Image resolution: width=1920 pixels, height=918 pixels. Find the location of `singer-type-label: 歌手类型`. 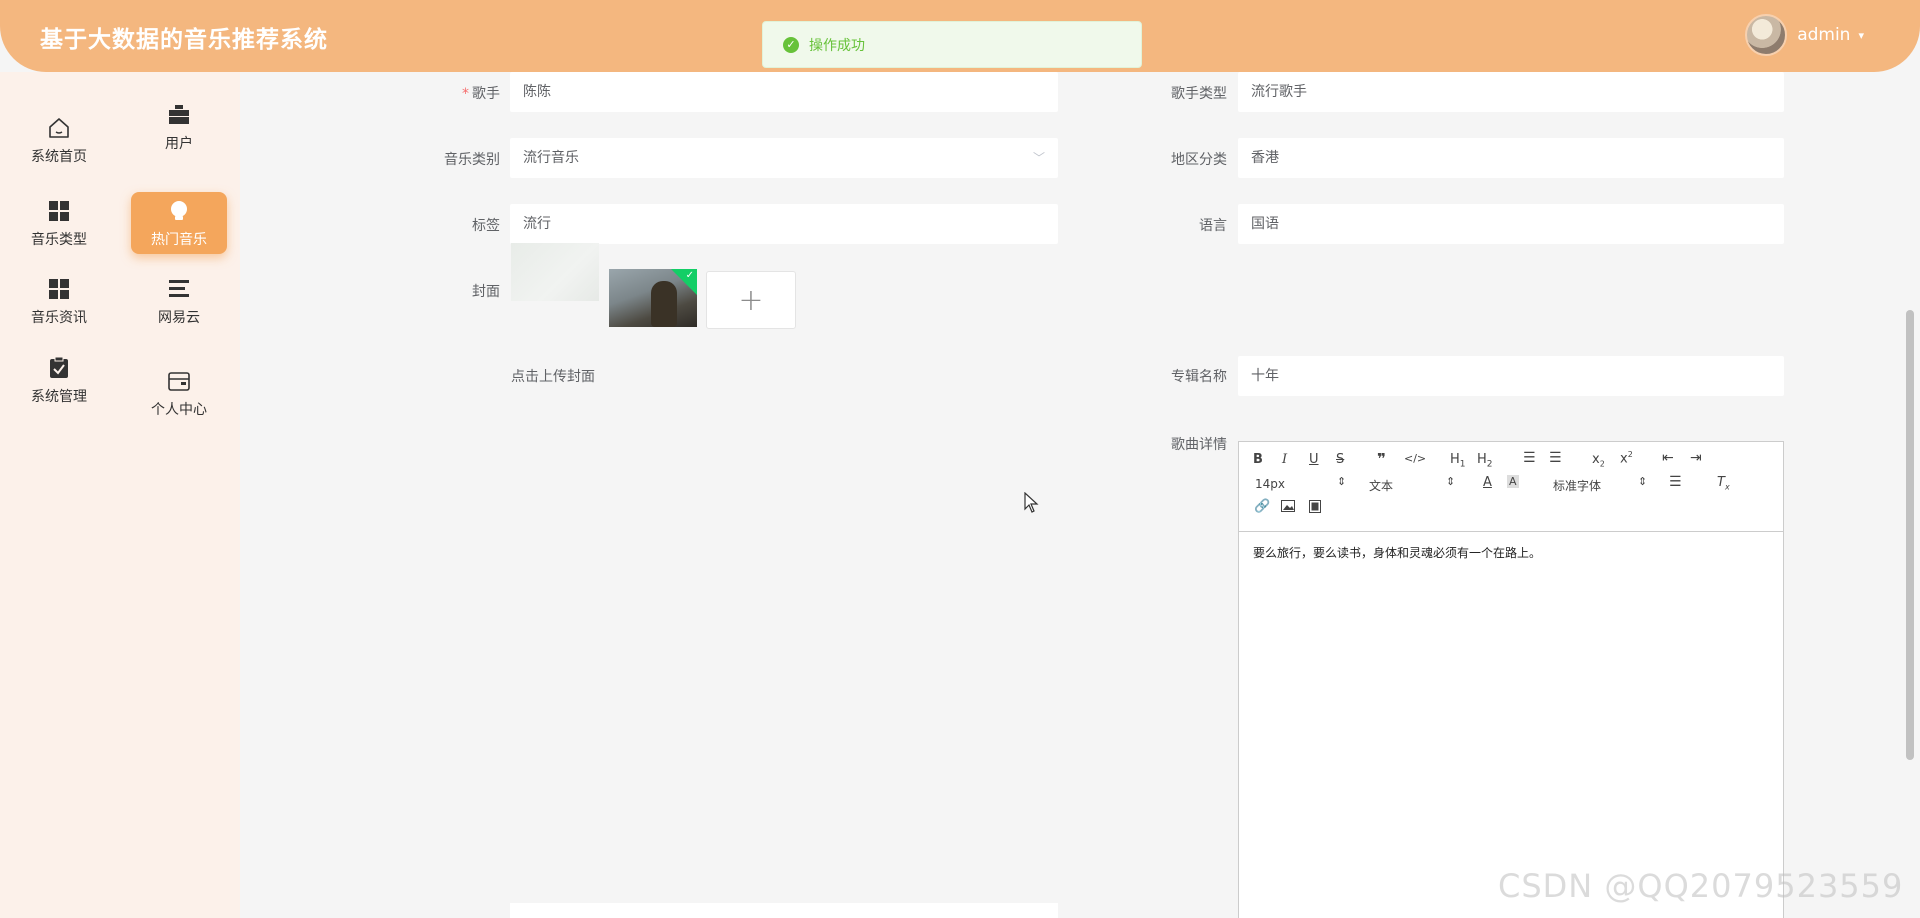

singer-type-label: 歌手类型 is located at coordinates (1199, 94).